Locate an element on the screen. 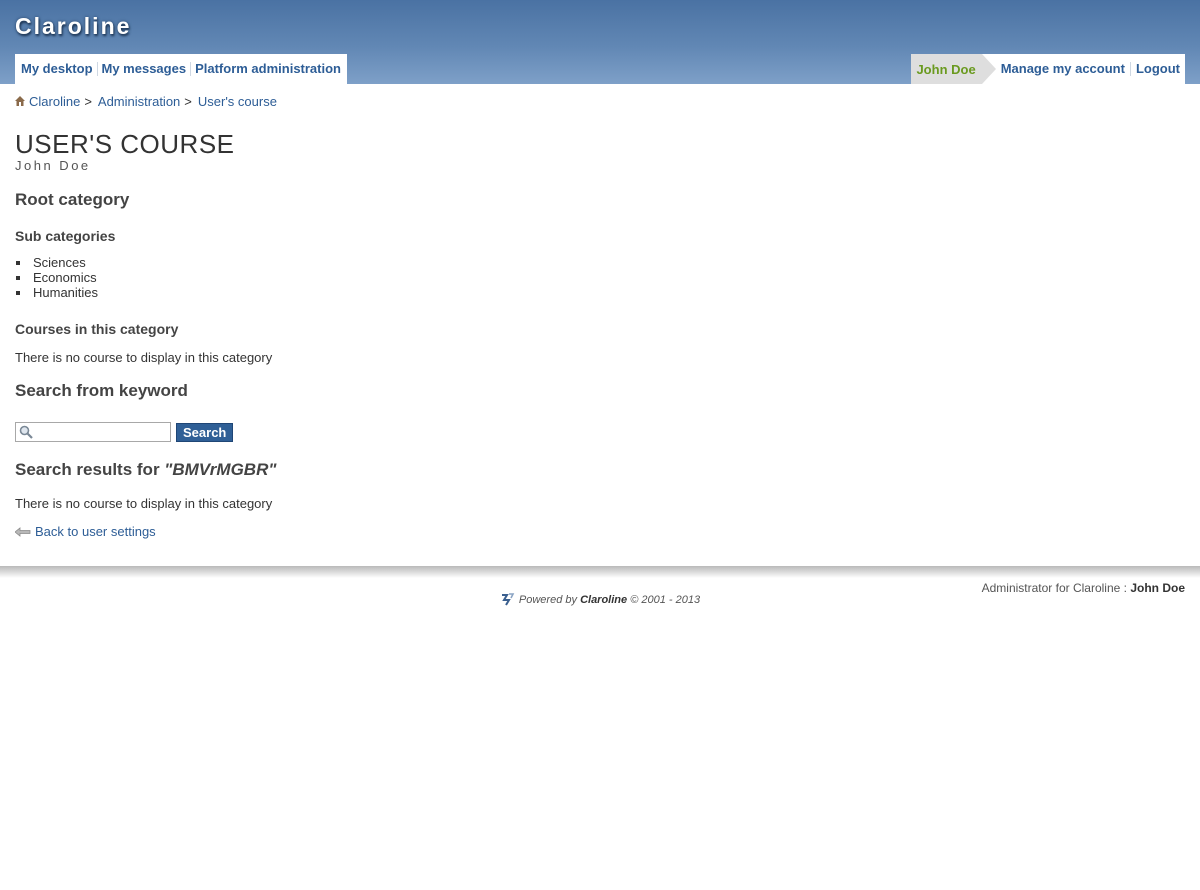 This screenshot has height=890, width=1200. page-subtitle: John Doe is located at coordinates (53, 165).